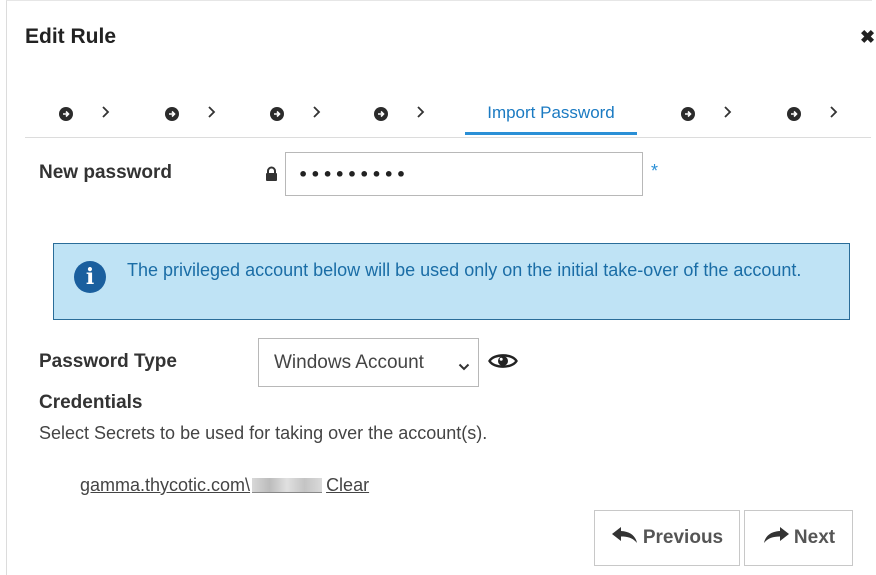 Image resolution: width=876 pixels, height=575 pixels. I want to click on clear-link: Clear, so click(347, 485).